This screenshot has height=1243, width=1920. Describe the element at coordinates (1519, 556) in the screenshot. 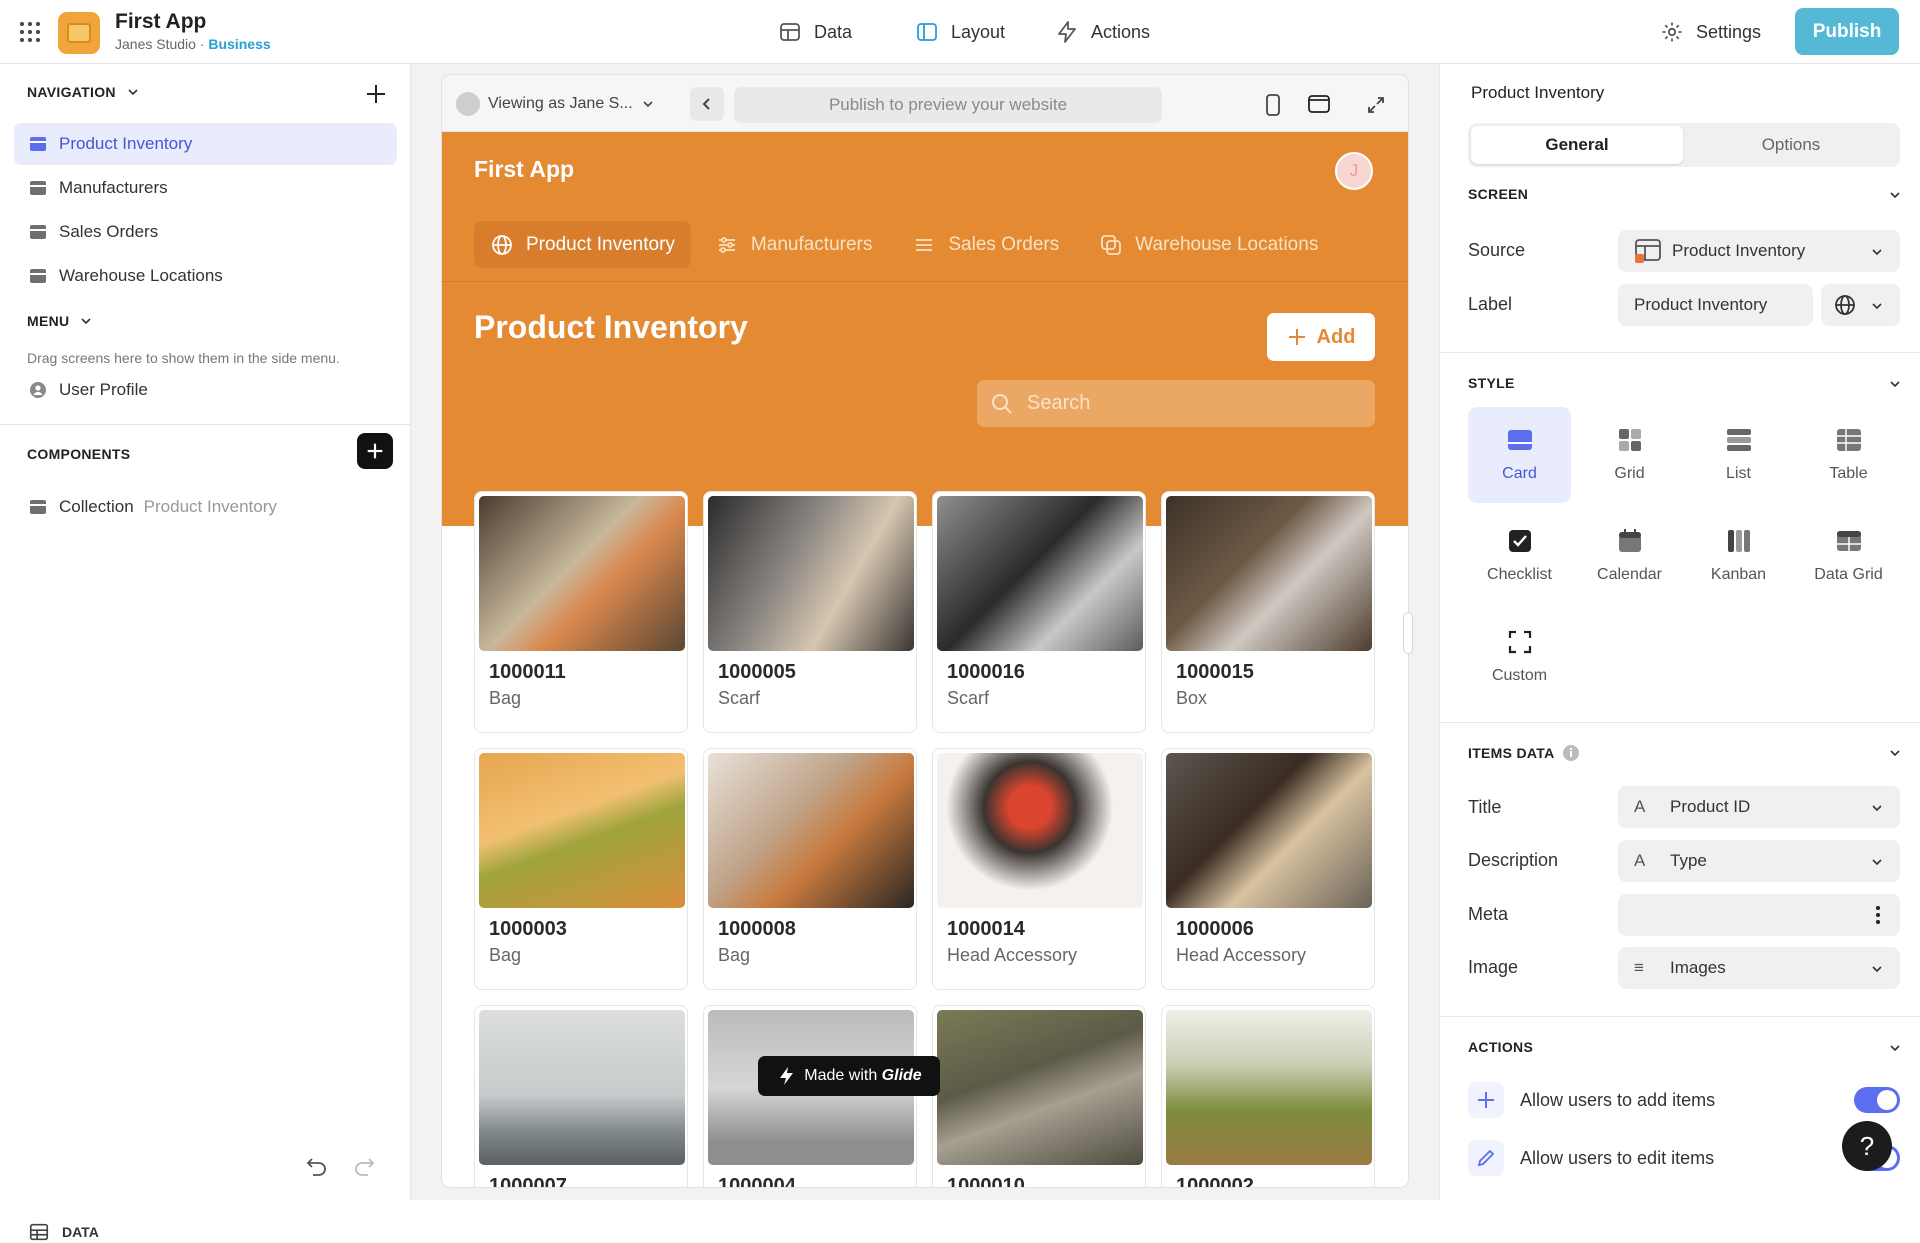

I see `style-checklist: Checklist` at that location.